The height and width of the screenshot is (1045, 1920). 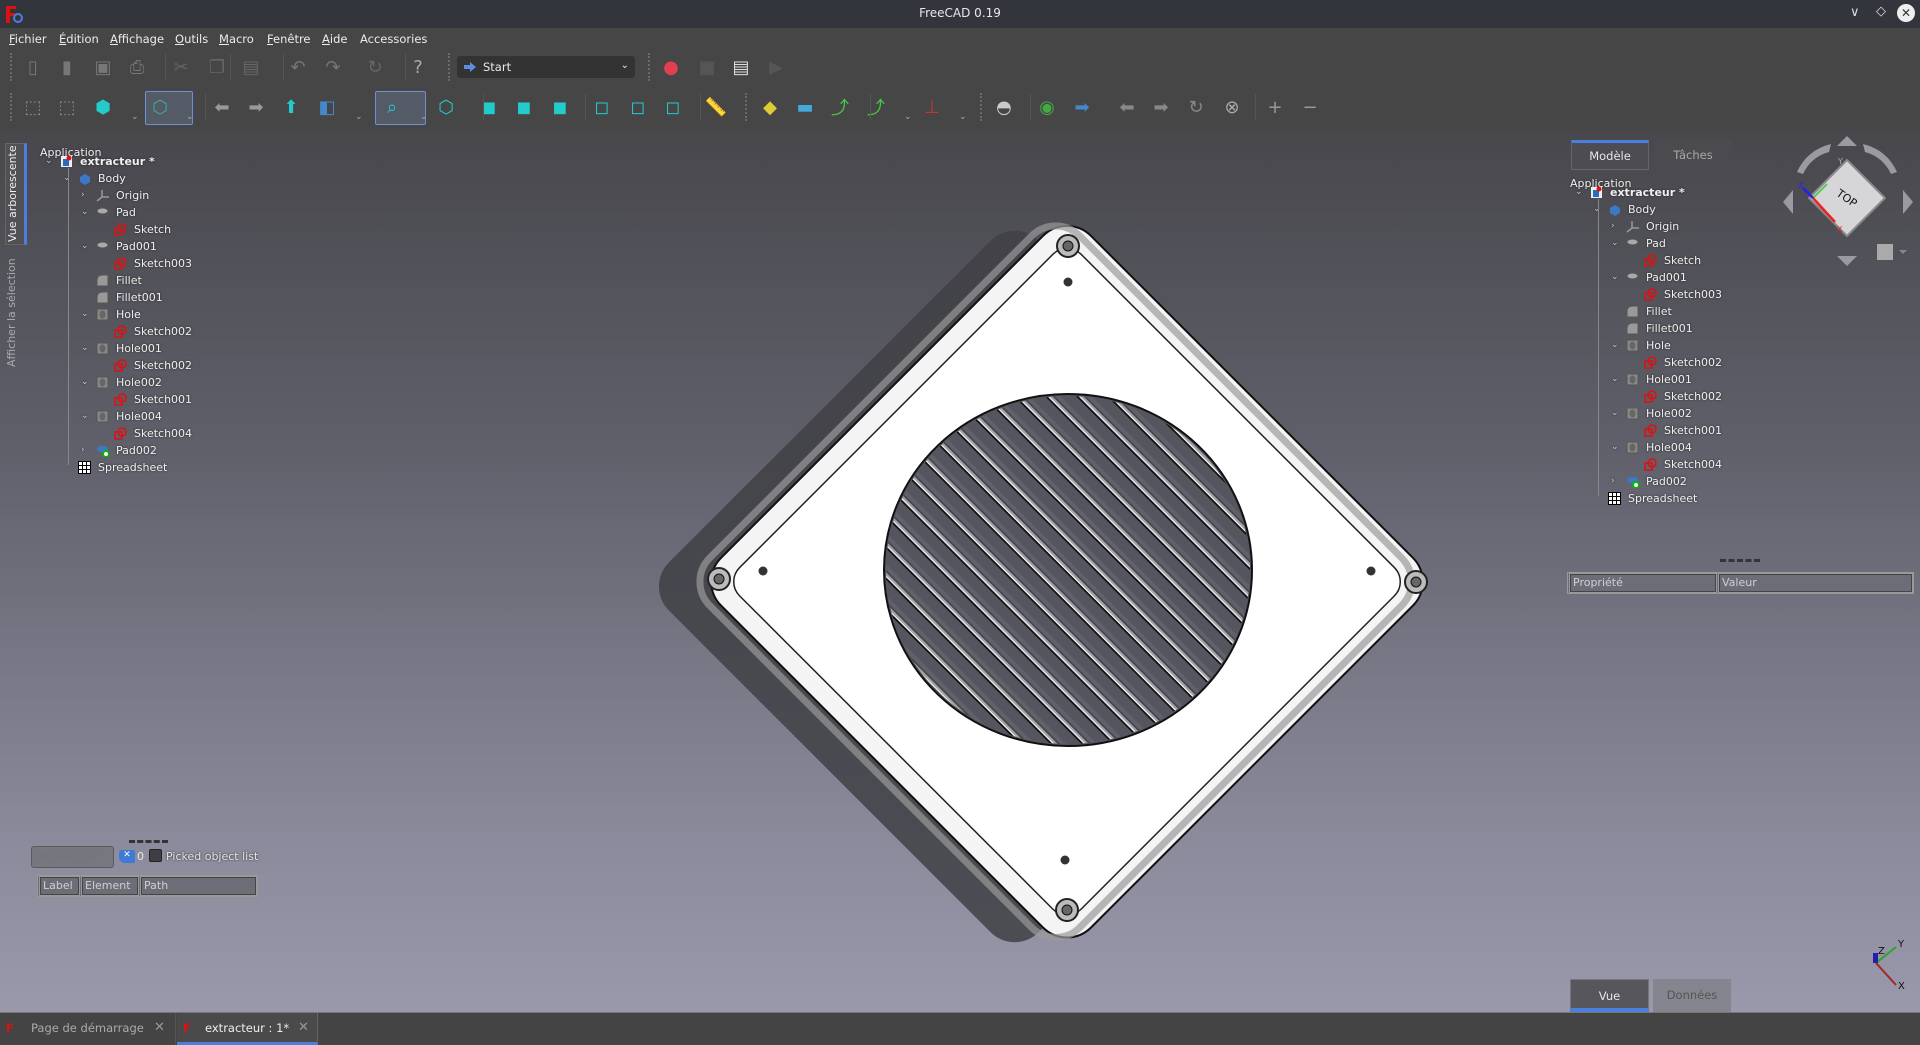 What do you see at coordinates (418, 67) in the screenshot?
I see `whats-this-icon: ?` at bounding box center [418, 67].